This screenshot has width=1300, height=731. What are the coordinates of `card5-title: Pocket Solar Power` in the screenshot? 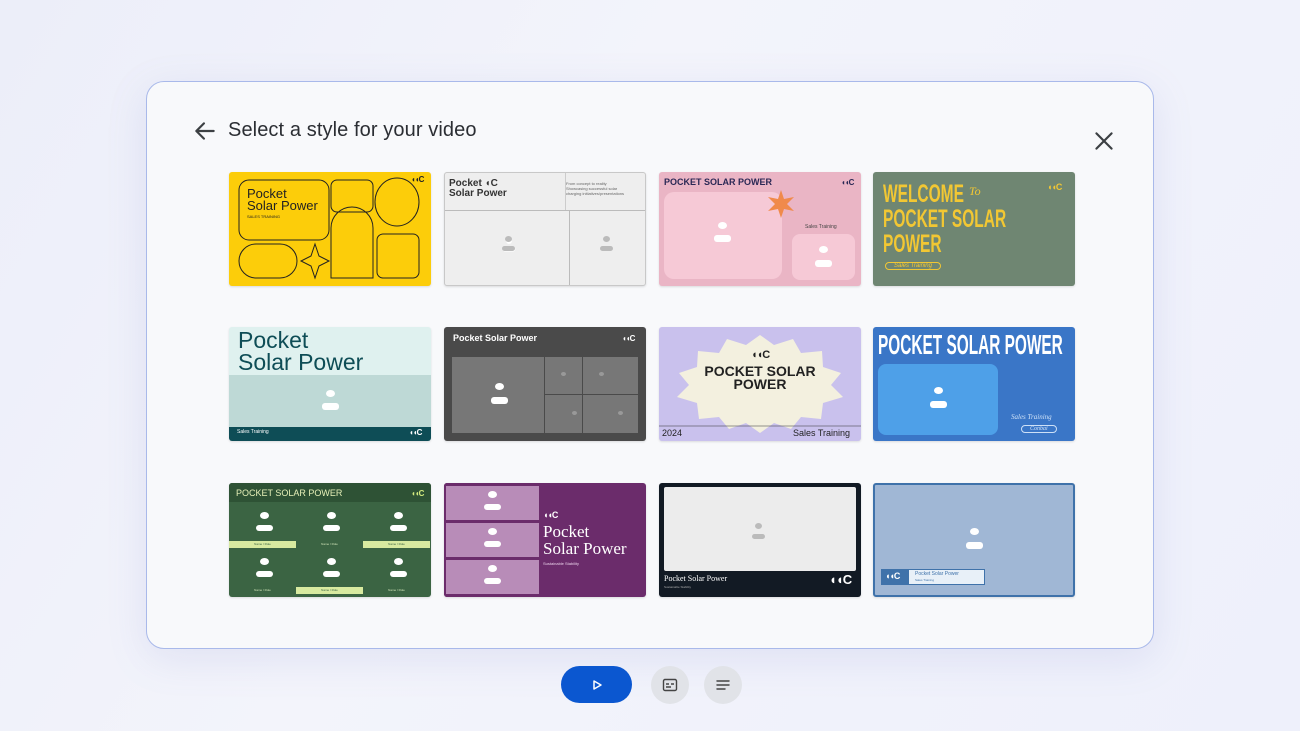 It's located at (301, 351).